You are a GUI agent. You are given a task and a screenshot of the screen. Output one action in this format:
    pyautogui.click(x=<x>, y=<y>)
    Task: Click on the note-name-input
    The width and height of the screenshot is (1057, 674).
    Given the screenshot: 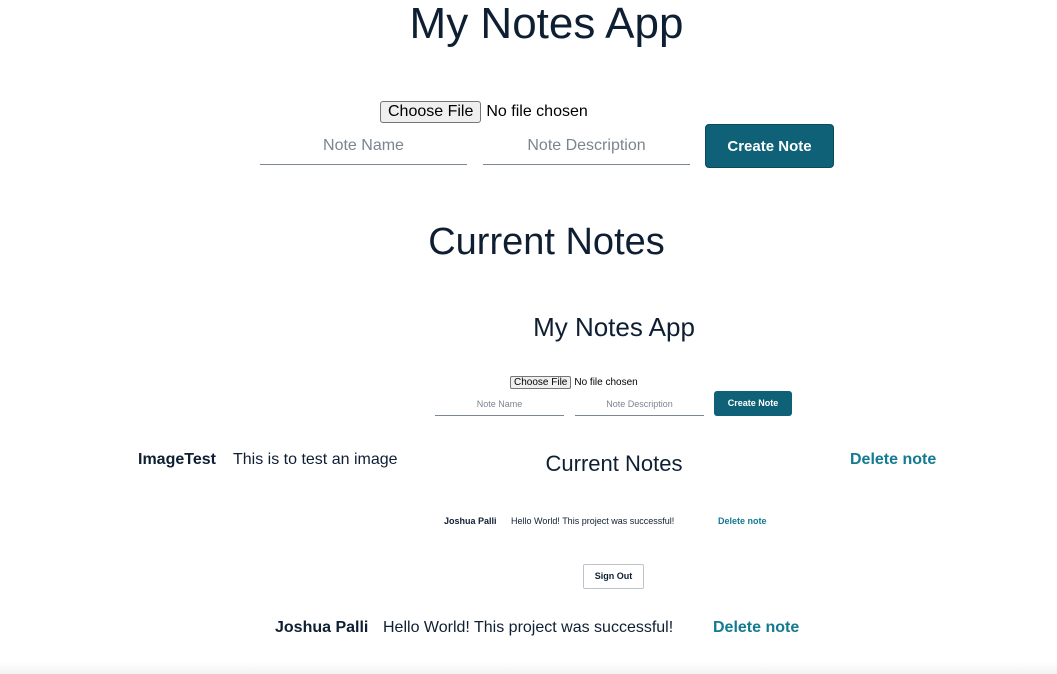 What is the action you would take?
    pyautogui.click(x=363, y=146)
    